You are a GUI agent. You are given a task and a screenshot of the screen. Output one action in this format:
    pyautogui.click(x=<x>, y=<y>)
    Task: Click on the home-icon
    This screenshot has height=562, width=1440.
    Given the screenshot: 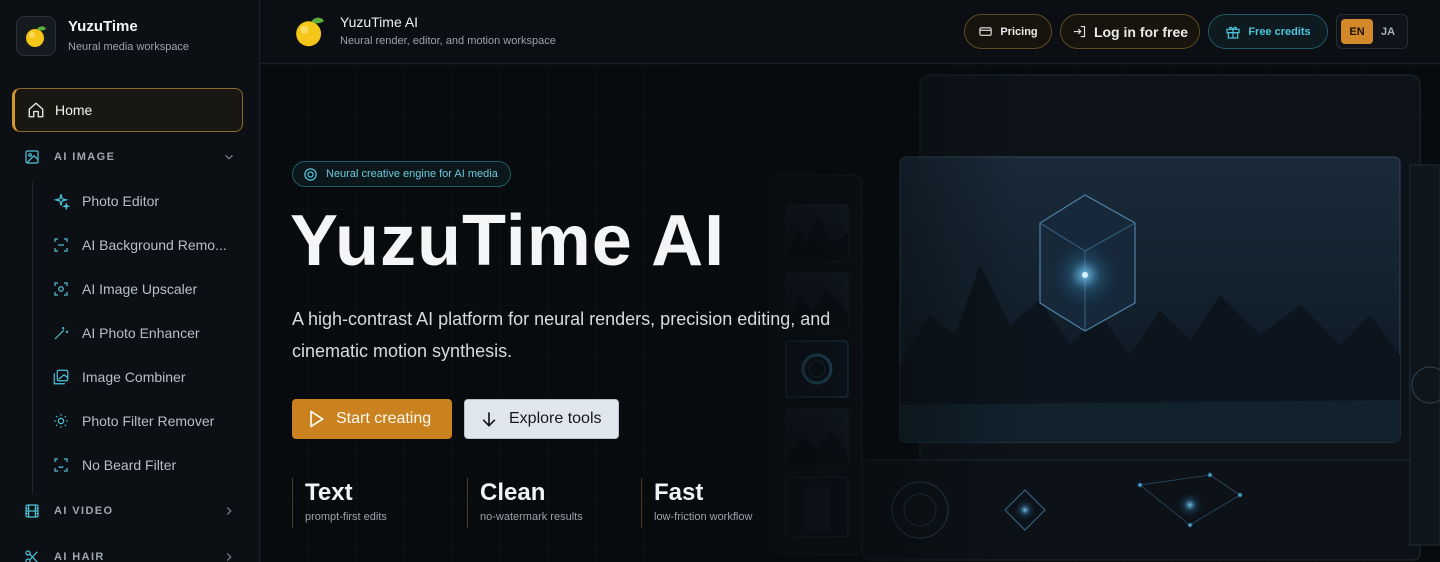 What is the action you would take?
    pyautogui.click(x=36, y=110)
    